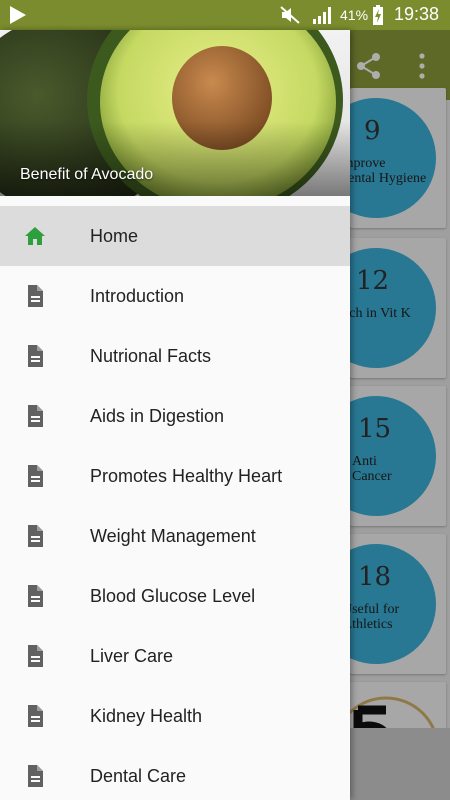  Describe the element at coordinates (146, 716) in the screenshot. I see `menu-item-label: Kidney Health` at that location.